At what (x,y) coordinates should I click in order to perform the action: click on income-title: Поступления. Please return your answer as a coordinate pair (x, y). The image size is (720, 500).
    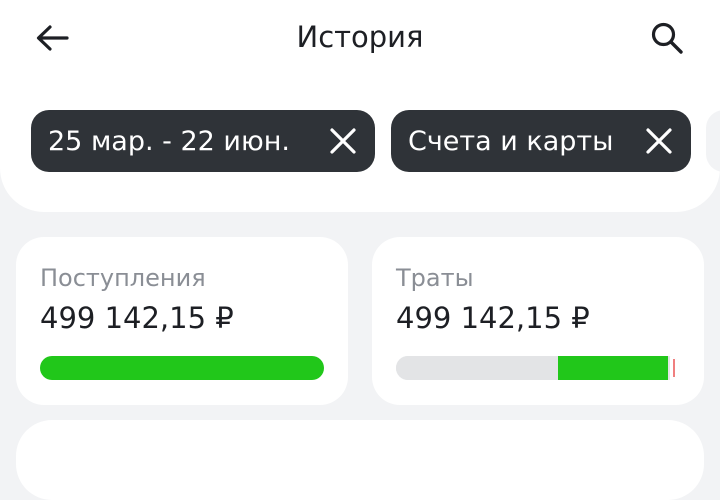
    Looking at the image, I should click on (123, 278).